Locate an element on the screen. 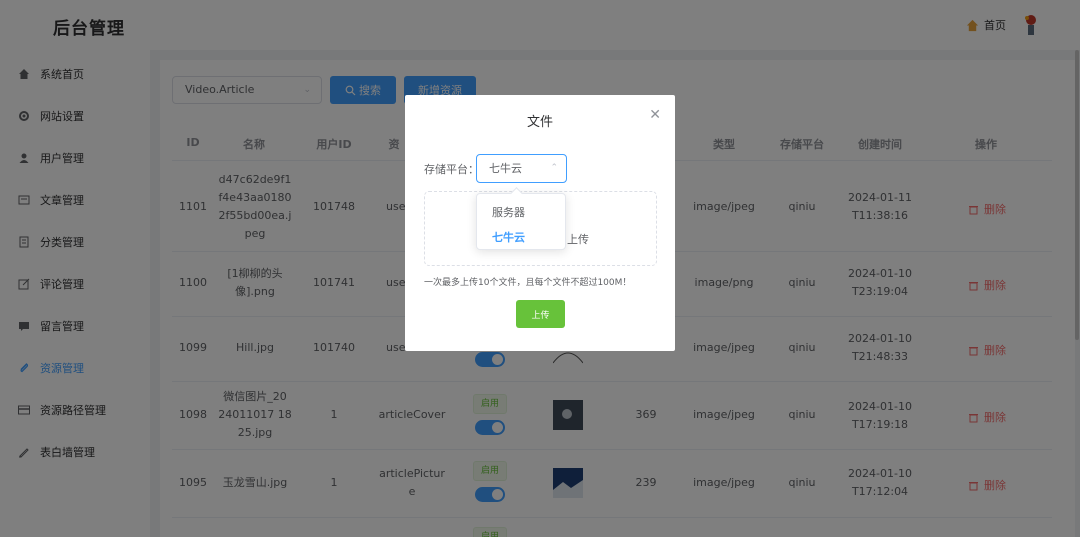 This screenshot has height=537, width=1080. upload-tip: 一次最多上传10个文件，且每个文件不超过100M！ is located at coordinates (528, 283).